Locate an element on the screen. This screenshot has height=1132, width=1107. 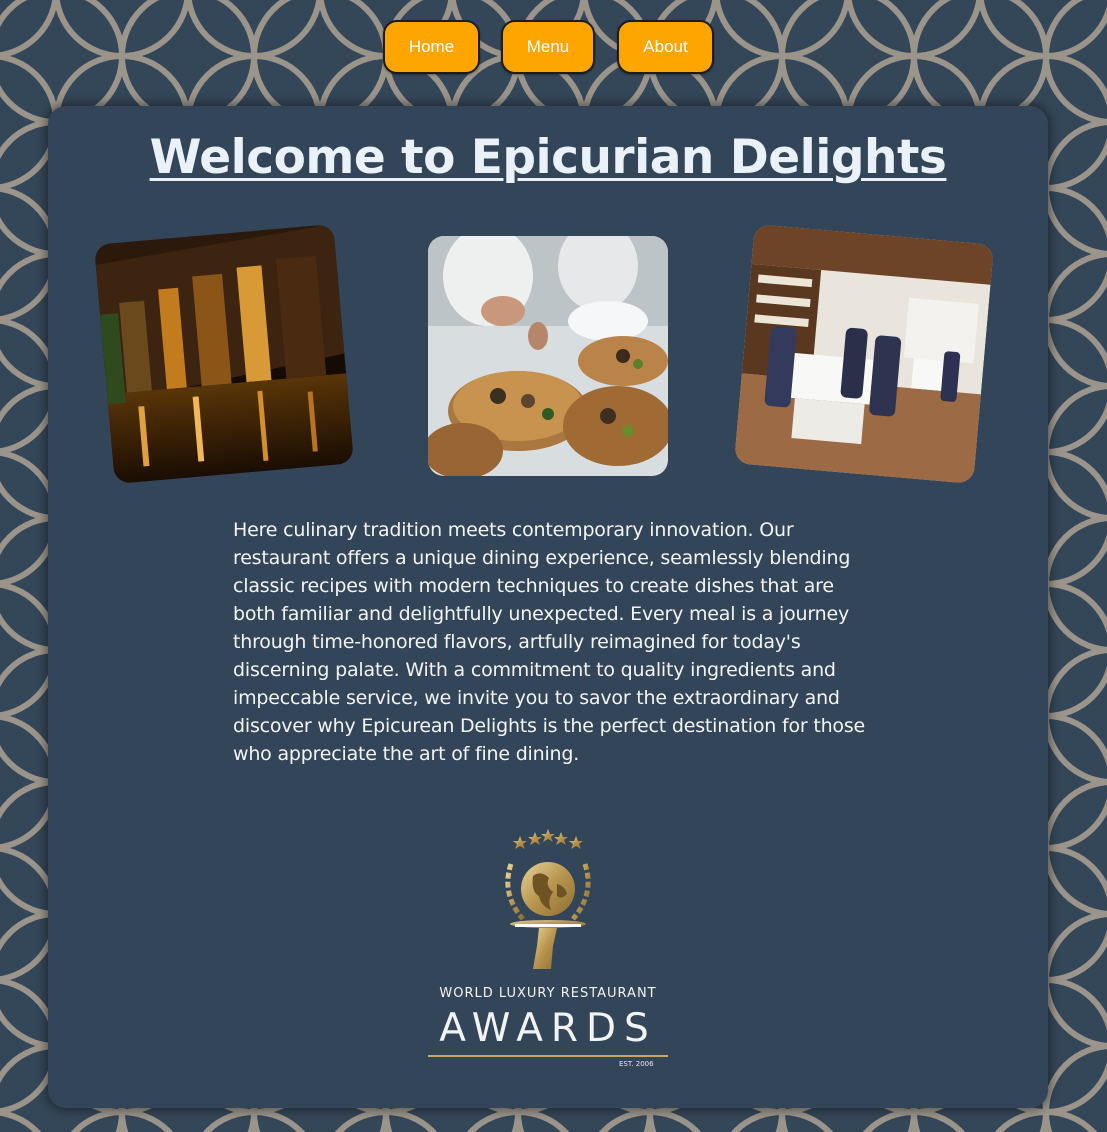
award-emblem-icon is located at coordinates (548, 899).